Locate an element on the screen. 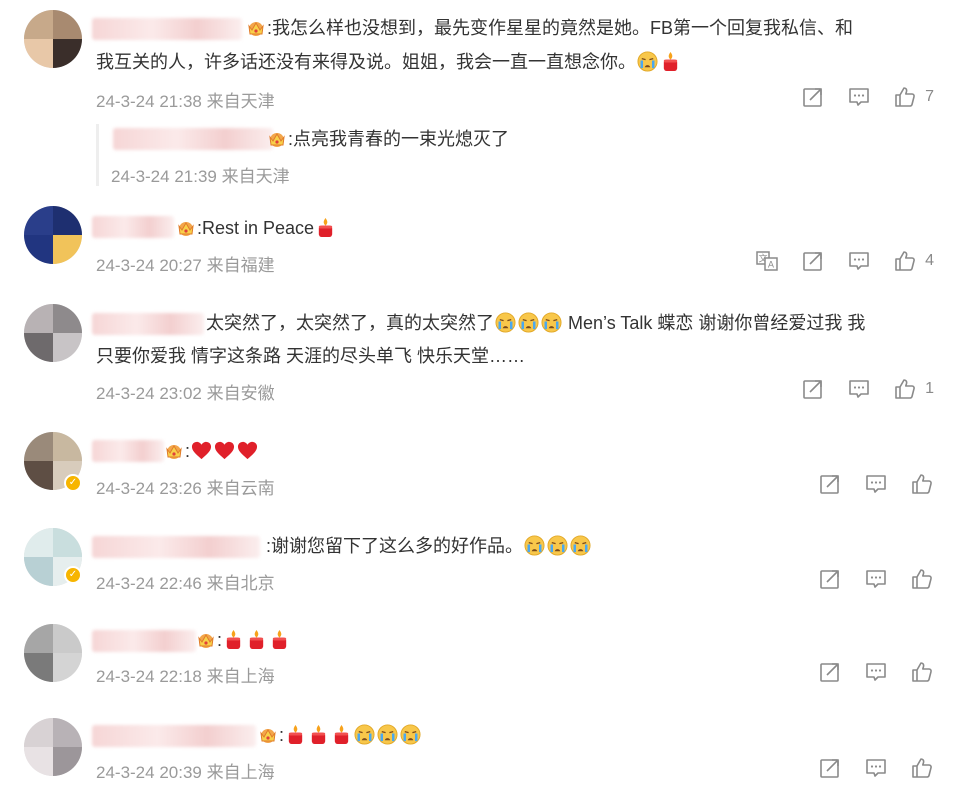 The height and width of the screenshot is (795, 954). reply-username is located at coordinates (193, 139).